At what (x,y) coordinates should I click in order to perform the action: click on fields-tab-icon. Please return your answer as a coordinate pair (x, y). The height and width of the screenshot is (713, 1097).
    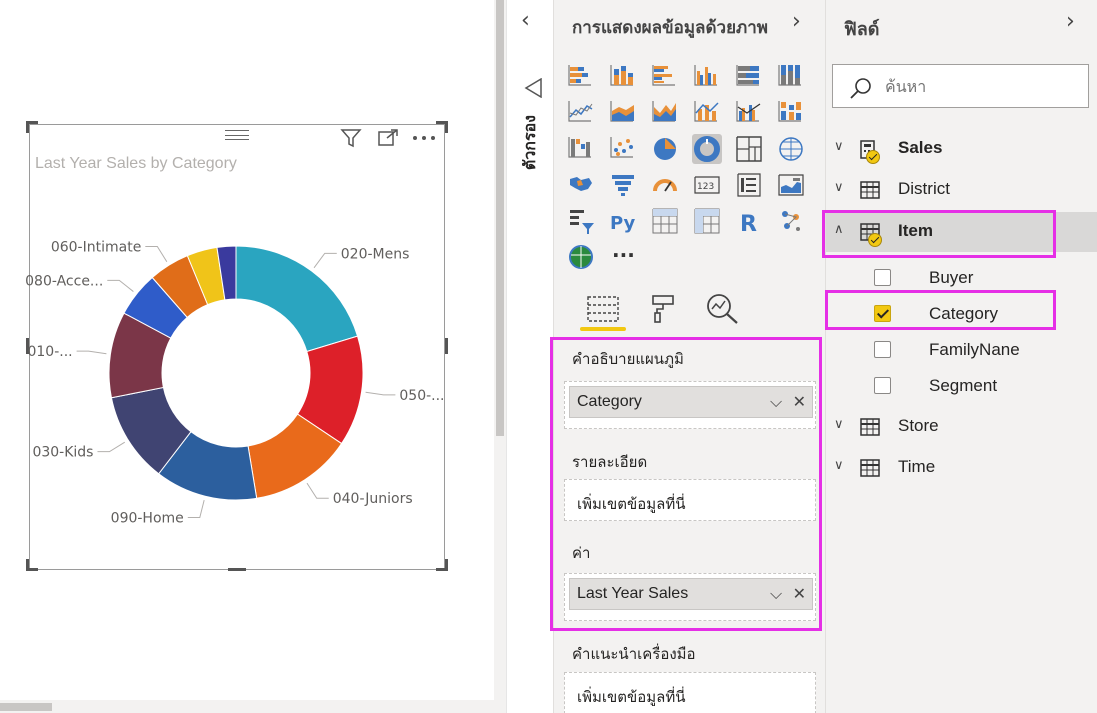
    Looking at the image, I should click on (603, 311).